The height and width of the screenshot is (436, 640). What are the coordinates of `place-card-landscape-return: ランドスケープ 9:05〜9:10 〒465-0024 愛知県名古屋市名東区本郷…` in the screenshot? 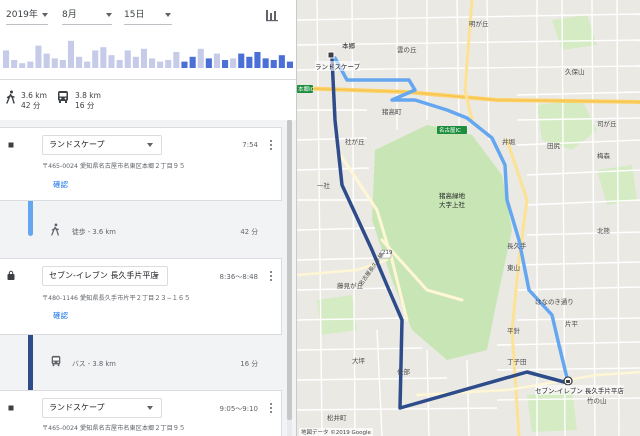 It's located at (141, 413).